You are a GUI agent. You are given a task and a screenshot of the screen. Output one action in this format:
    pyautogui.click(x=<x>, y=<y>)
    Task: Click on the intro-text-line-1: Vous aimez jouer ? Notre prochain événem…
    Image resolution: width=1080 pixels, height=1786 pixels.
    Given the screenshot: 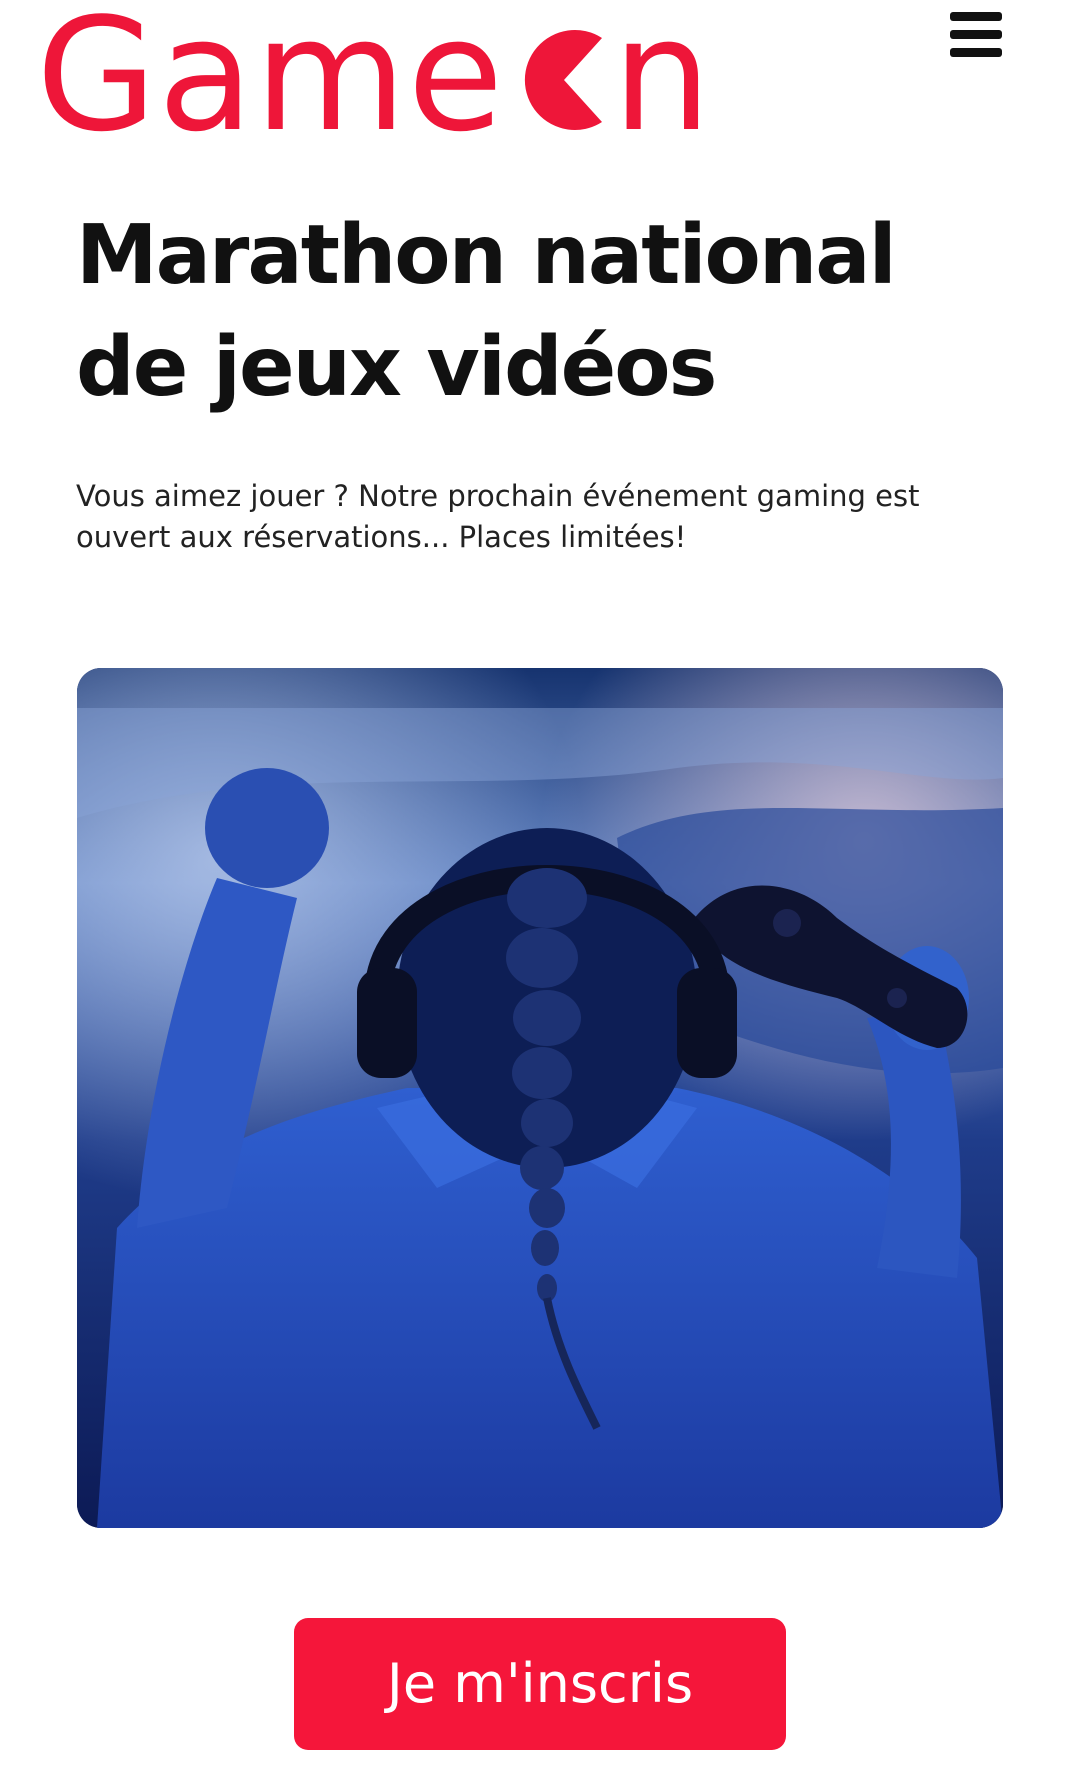 What is the action you would take?
    pyautogui.click(x=498, y=496)
    